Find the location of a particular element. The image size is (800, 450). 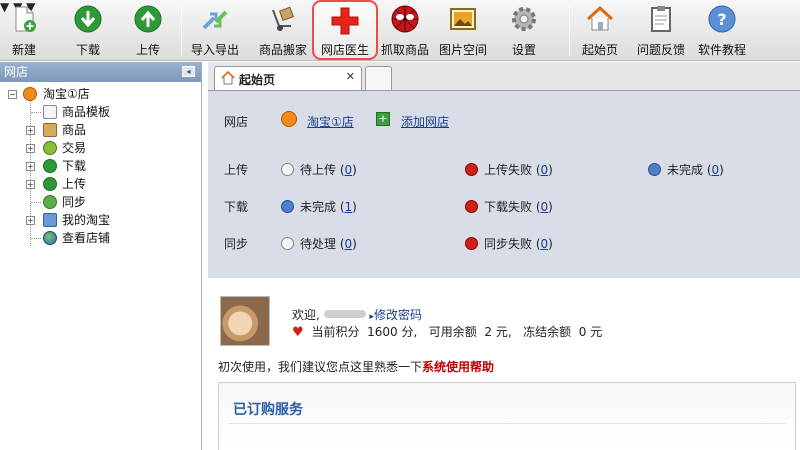

points-label: 当前积分 is located at coordinates (335, 332).